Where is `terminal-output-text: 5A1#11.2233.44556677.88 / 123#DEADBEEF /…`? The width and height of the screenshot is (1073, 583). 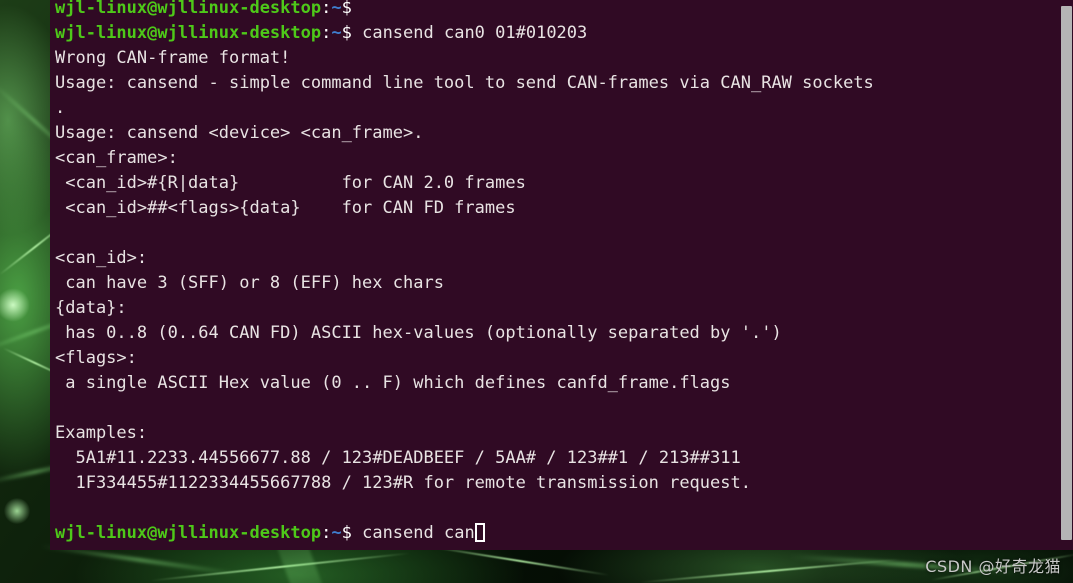 terminal-output-text: 5A1#11.2233.44556677.88 / 123#DEADBEEF /… is located at coordinates (398, 458).